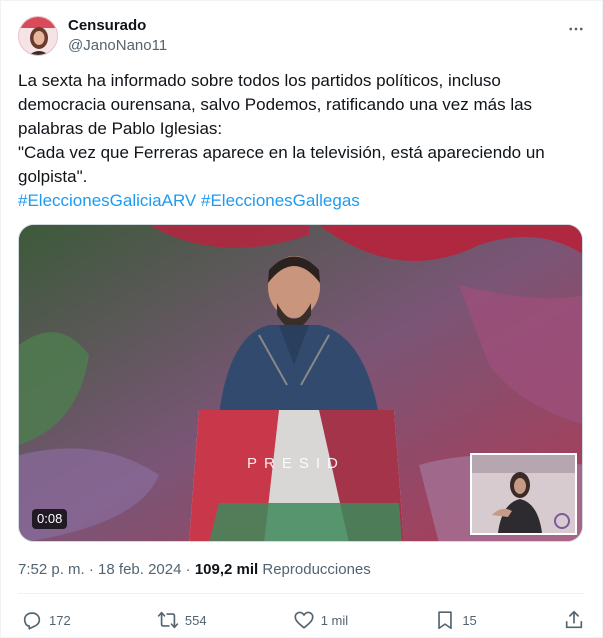  Describe the element at coordinates (469, 620) in the screenshot. I see `bookmark-count: 15` at that location.